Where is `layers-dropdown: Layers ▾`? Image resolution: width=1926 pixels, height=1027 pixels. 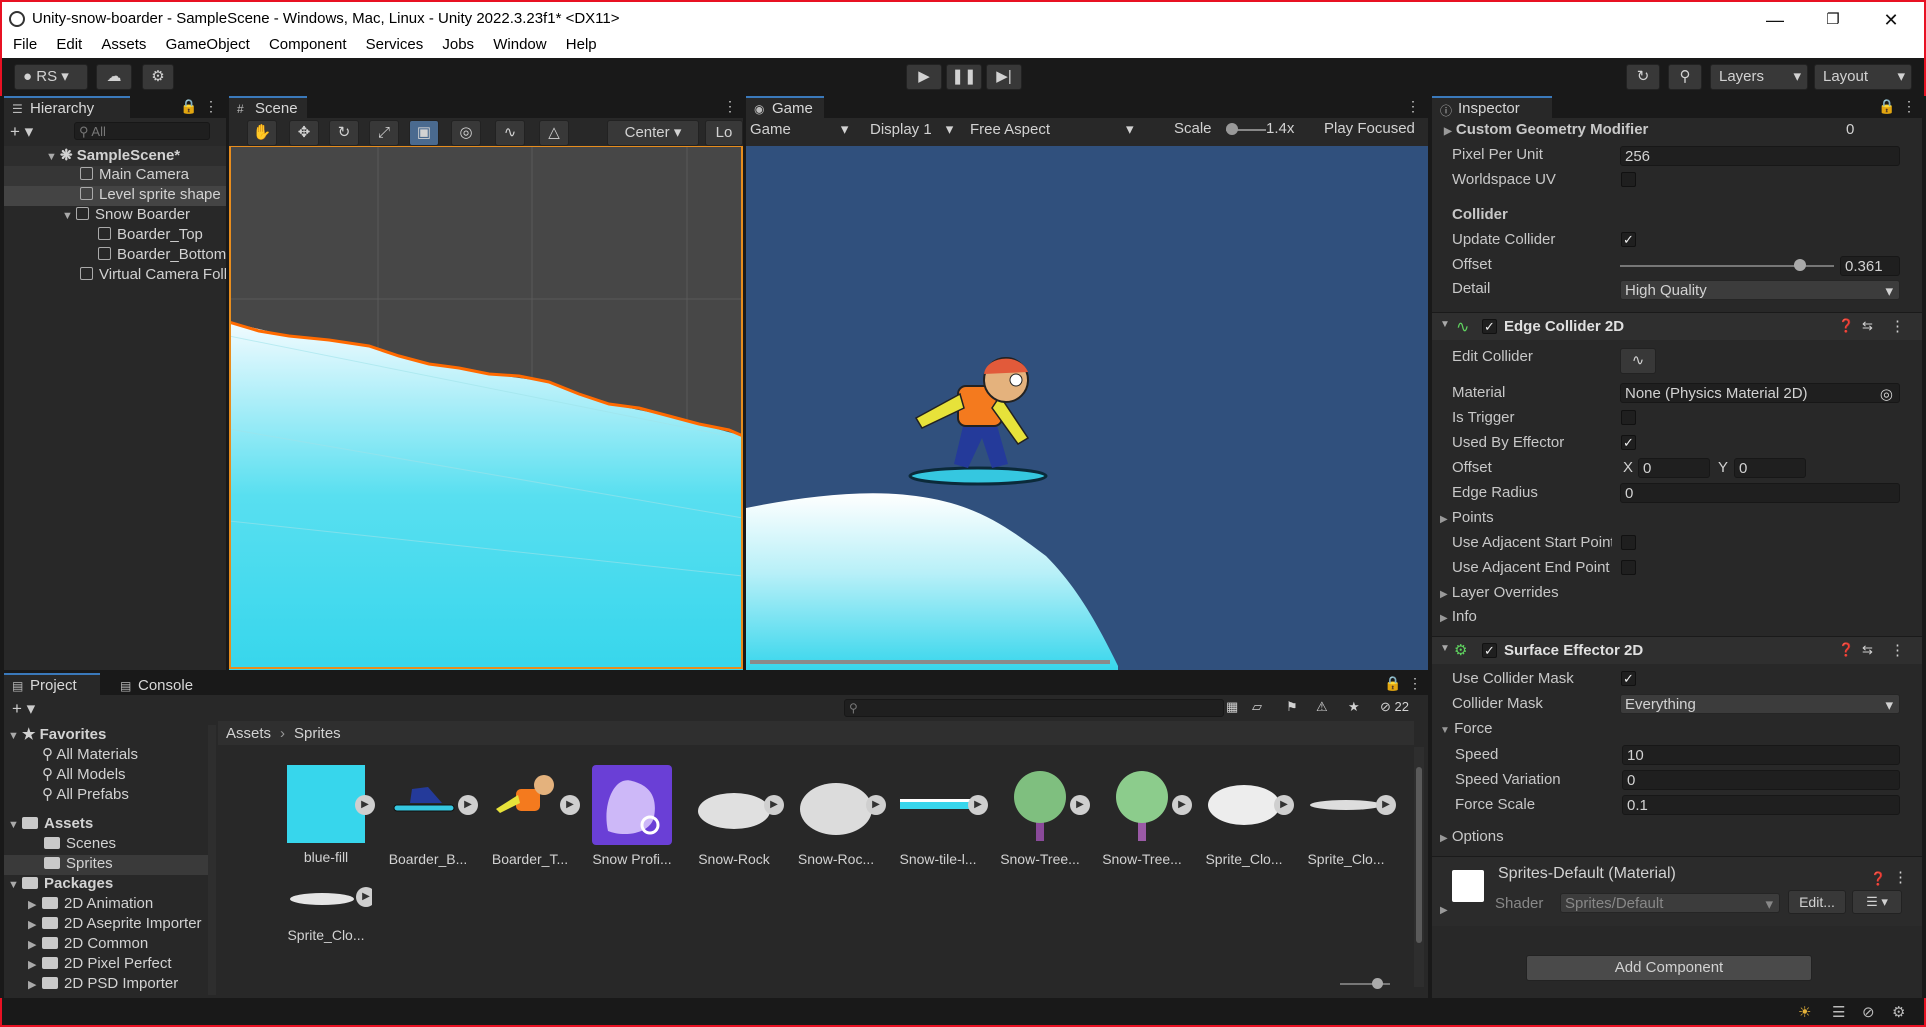
layers-dropdown: Layers ▾ is located at coordinates (1759, 77).